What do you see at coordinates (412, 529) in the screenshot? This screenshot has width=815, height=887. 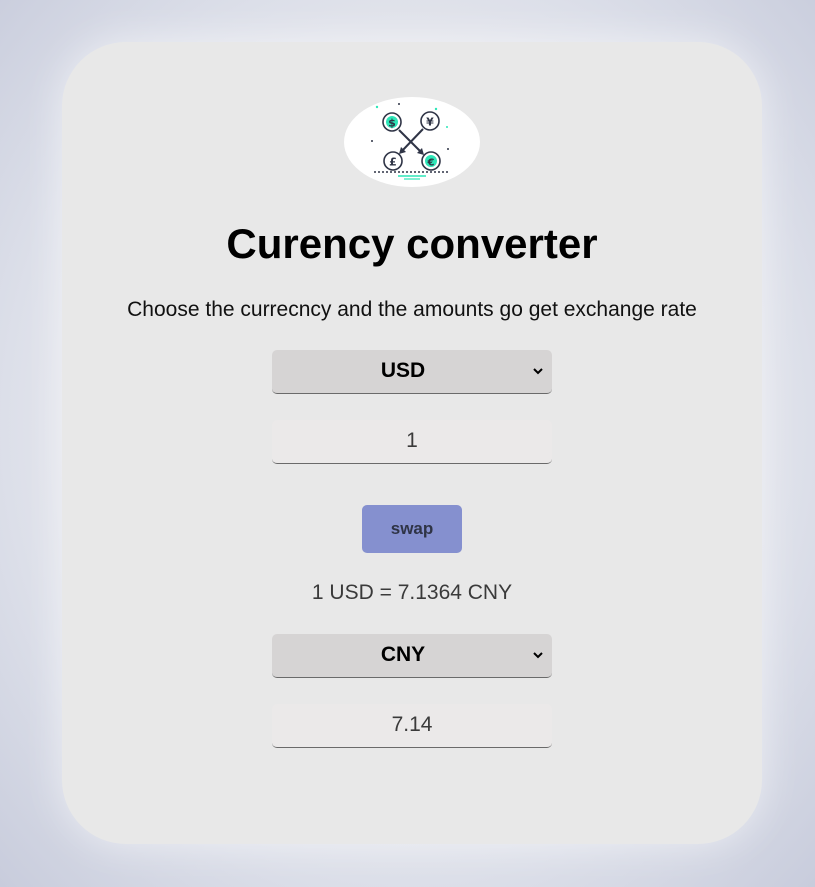 I see `swap-button: swap` at bounding box center [412, 529].